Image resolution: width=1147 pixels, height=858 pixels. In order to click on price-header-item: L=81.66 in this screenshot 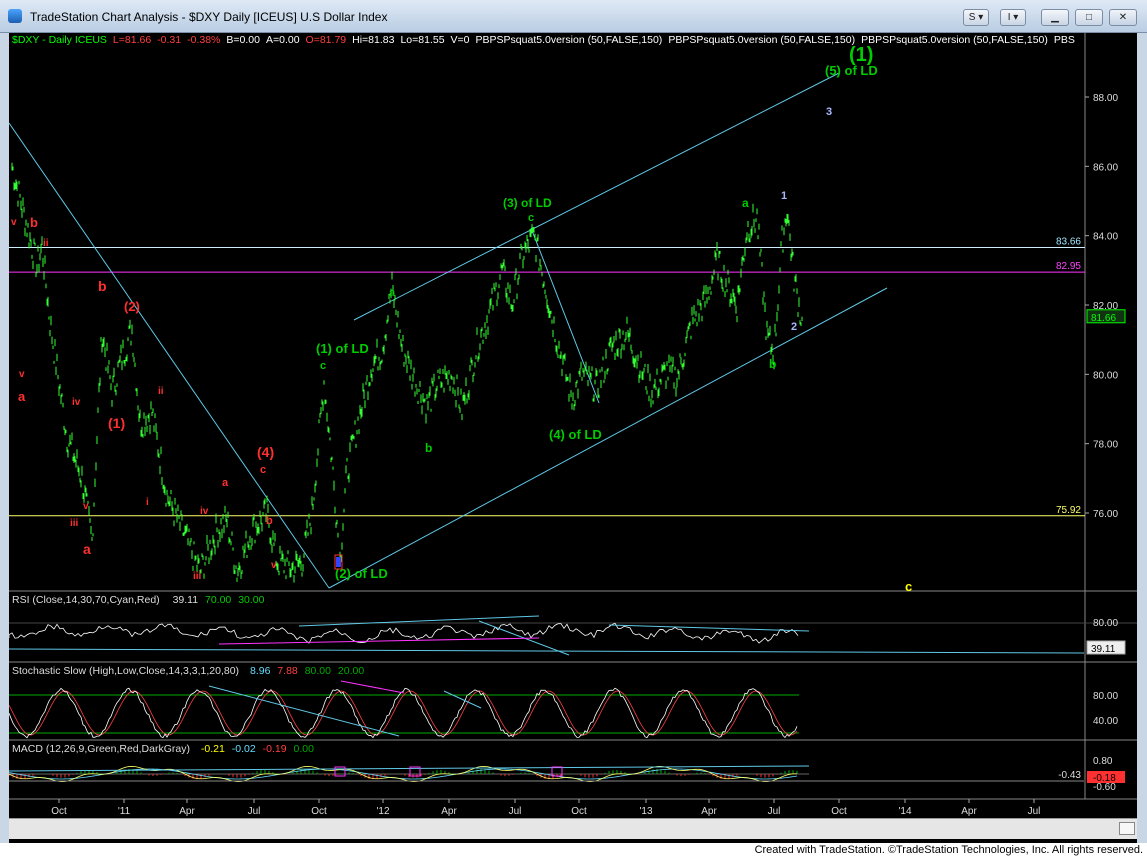, I will do `click(132, 40)`.